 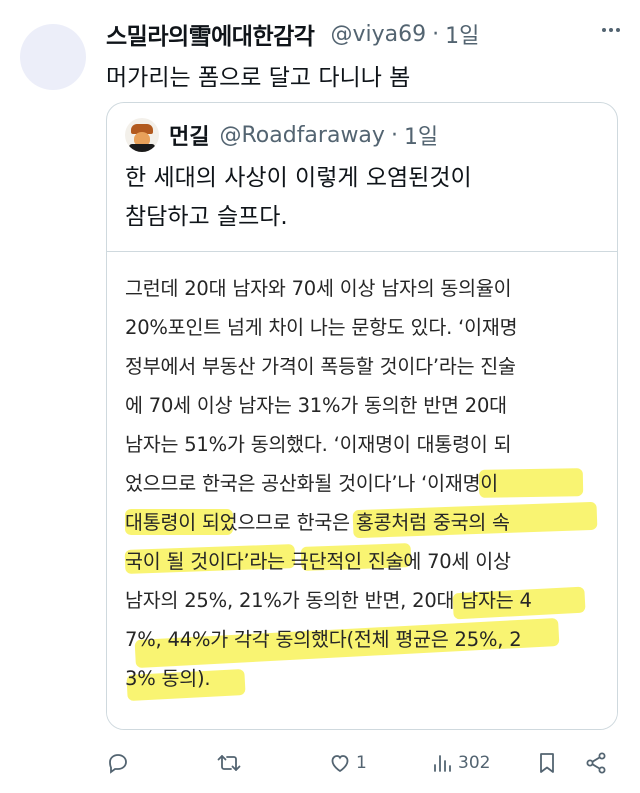 What do you see at coordinates (611, 30) in the screenshot?
I see `more-options-icon` at bounding box center [611, 30].